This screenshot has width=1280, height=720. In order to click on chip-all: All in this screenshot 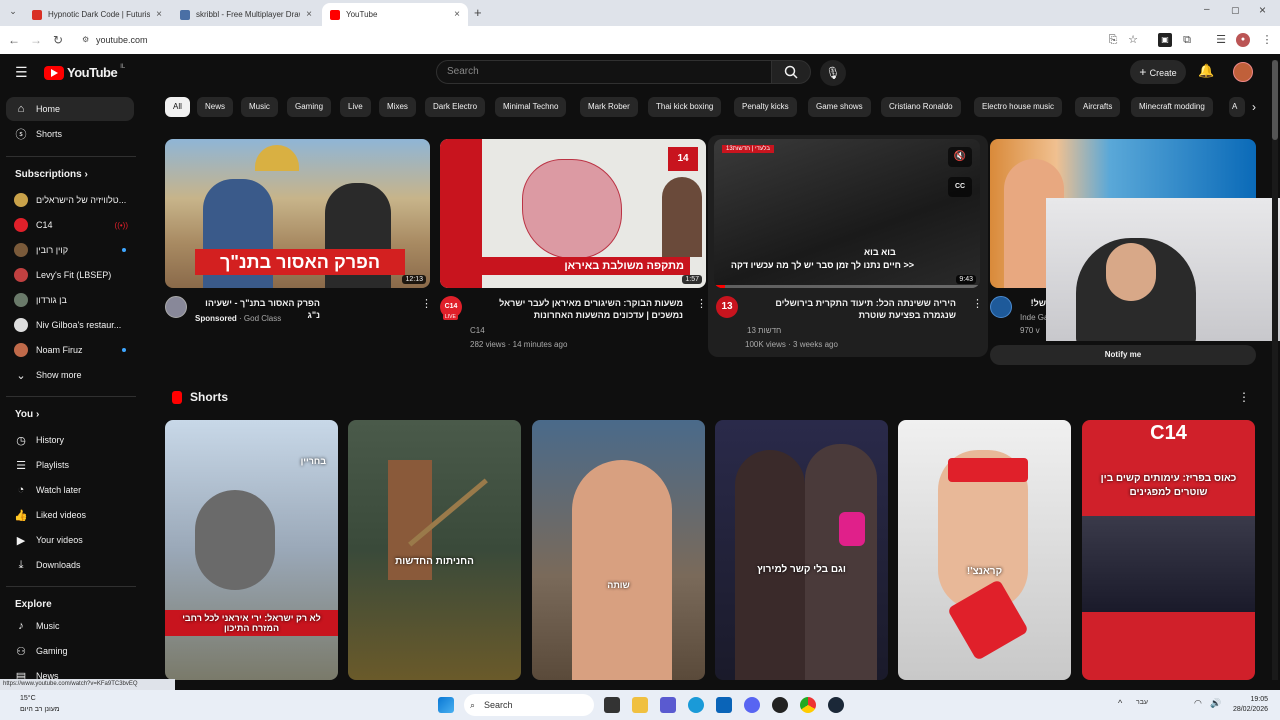, I will do `click(177, 107)`.